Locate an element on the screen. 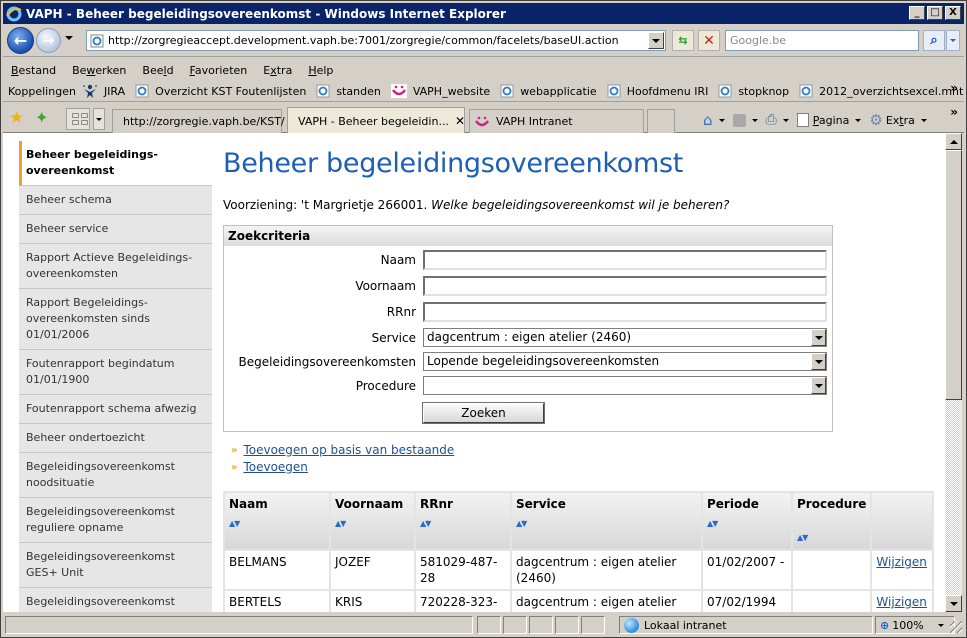  column-header-naam: Naam ▲▼ is located at coordinates (277, 521).